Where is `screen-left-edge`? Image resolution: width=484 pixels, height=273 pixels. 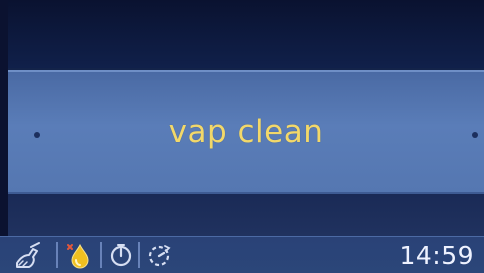 screen-left-edge is located at coordinates (4, 118).